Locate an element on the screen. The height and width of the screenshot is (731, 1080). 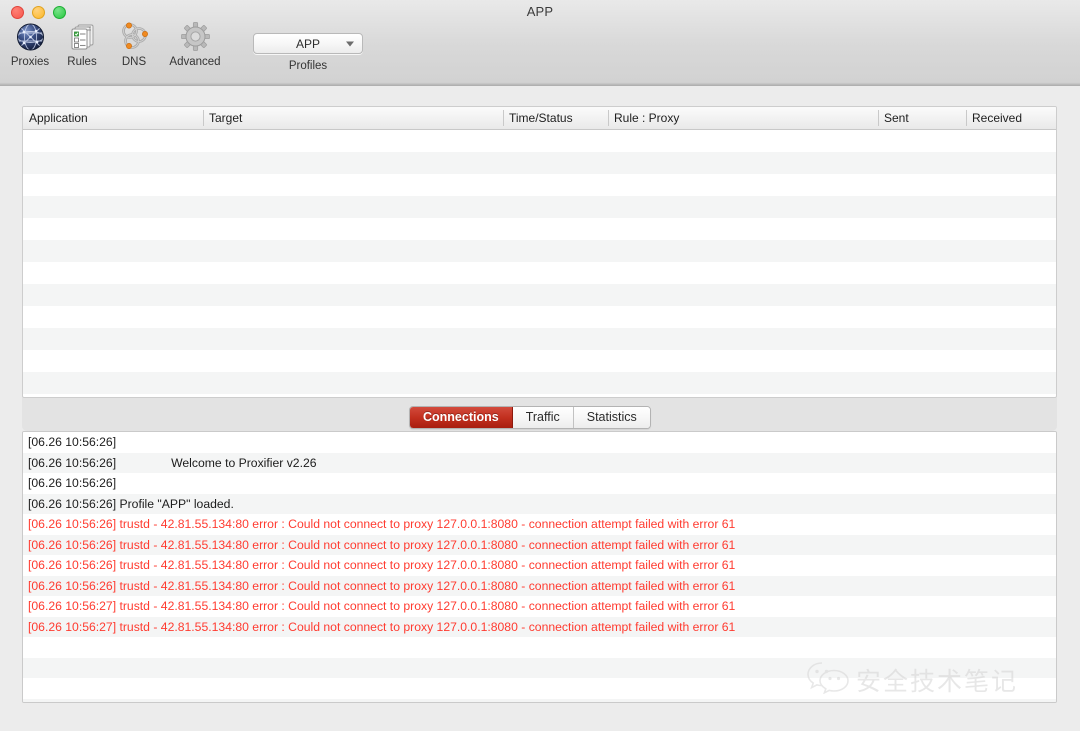
globe-icon is located at coordinates (30, 36).